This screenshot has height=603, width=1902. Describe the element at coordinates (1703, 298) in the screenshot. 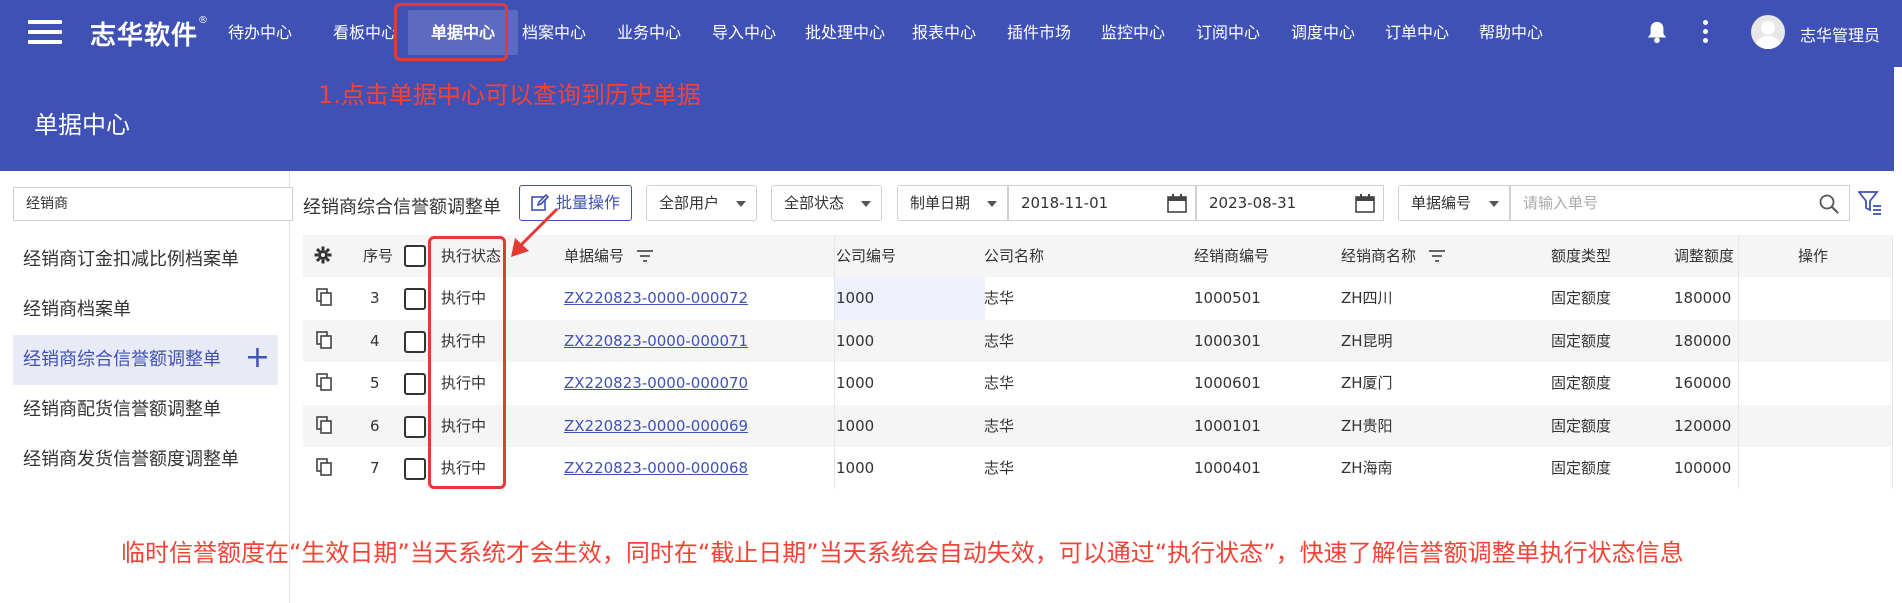

I see `cell-adjust-amount: 180000` at that location.